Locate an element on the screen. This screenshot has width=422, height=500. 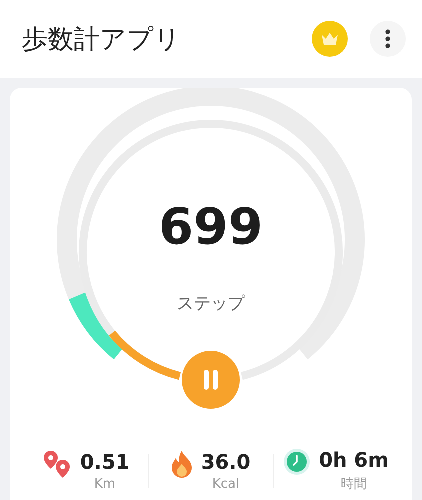
step-unit: ステップ is located at coordinates (211, 304).